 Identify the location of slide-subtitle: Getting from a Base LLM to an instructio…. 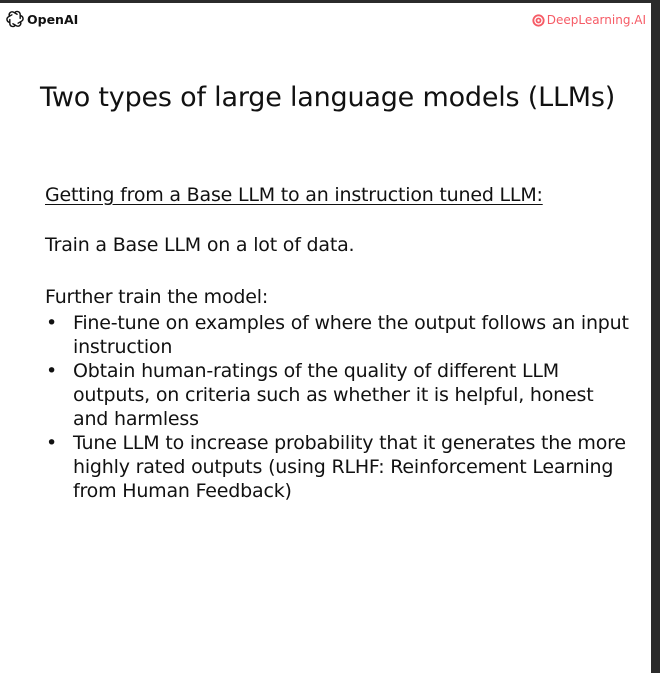
(294, 195).